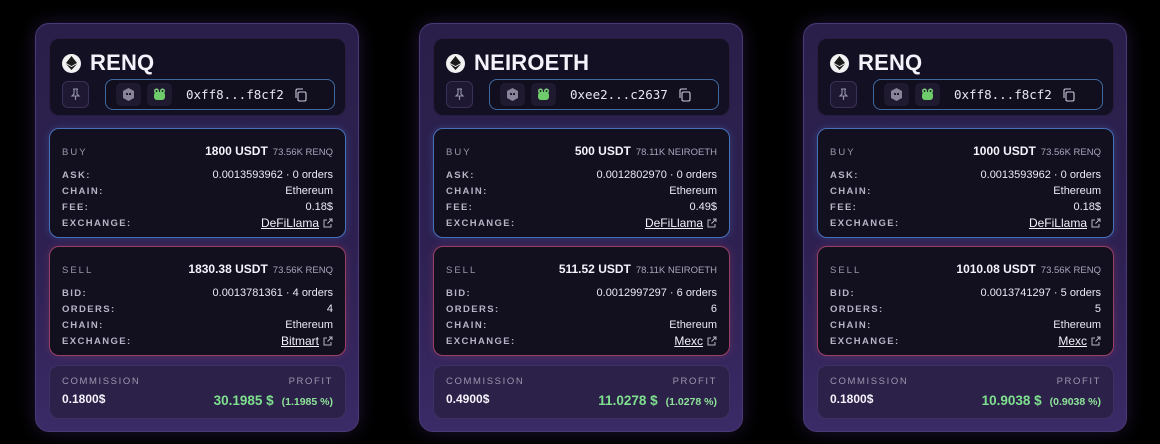  I want to click on buy-amount: 1800 USDT 73.56K RENQ, so click(269, 151).